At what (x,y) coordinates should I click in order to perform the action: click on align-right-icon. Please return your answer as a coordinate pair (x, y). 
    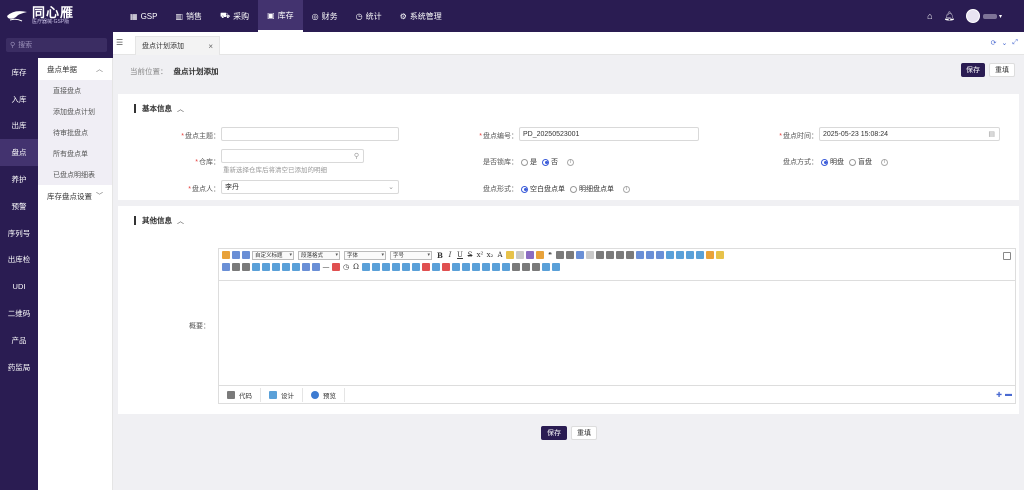
    Looking at the image, I should click on (620, 255).